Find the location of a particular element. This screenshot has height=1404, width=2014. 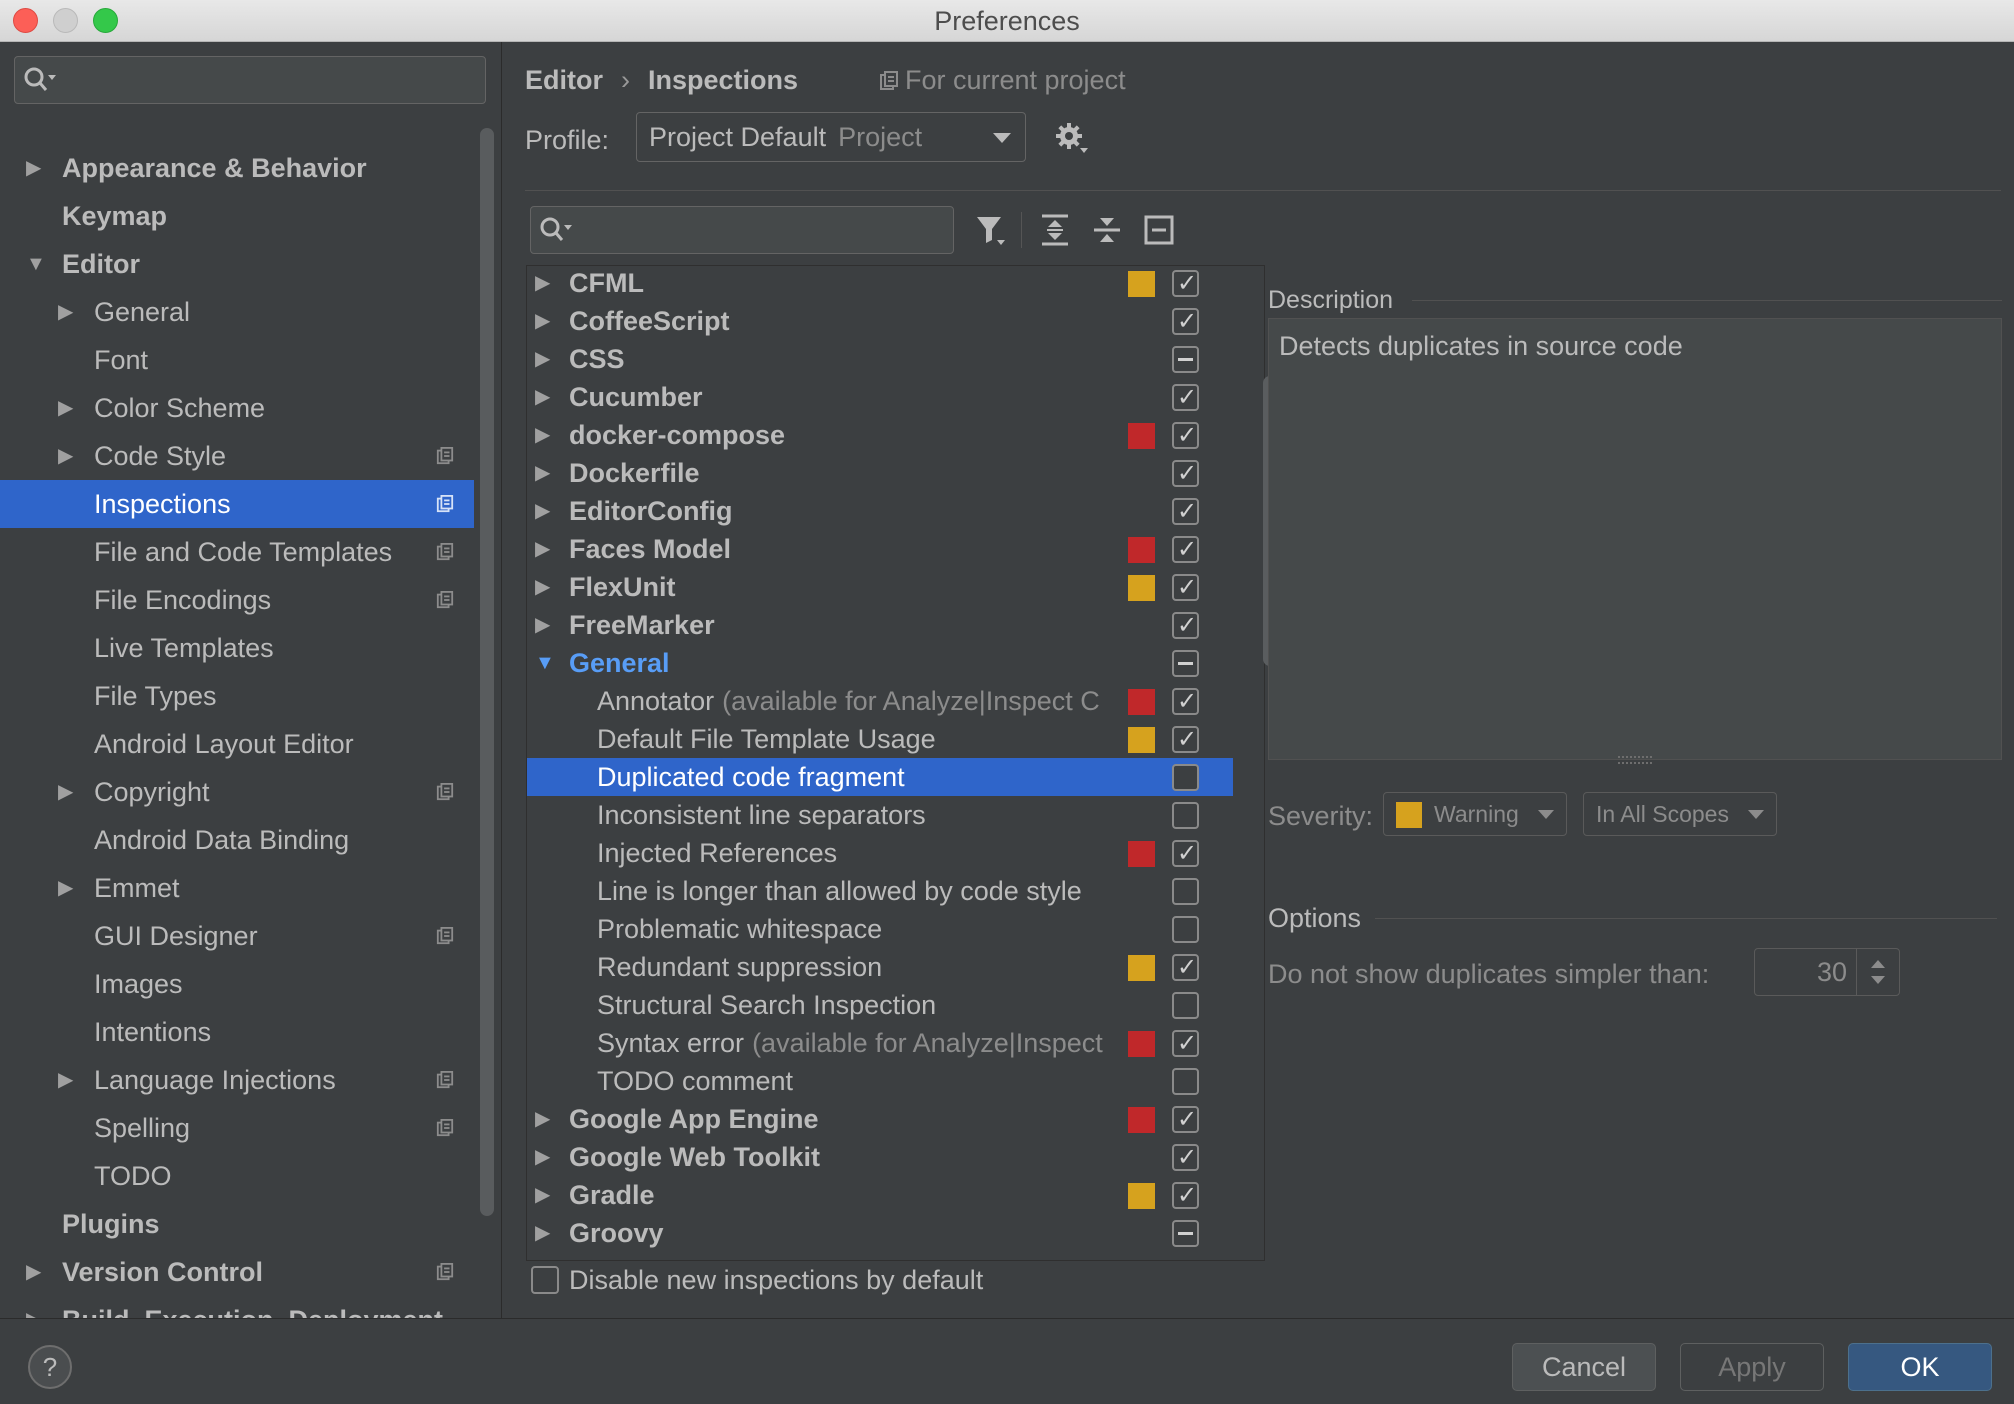

sidebar-item-copyright: ▶ Copyright is located at coordinates (237, 792).